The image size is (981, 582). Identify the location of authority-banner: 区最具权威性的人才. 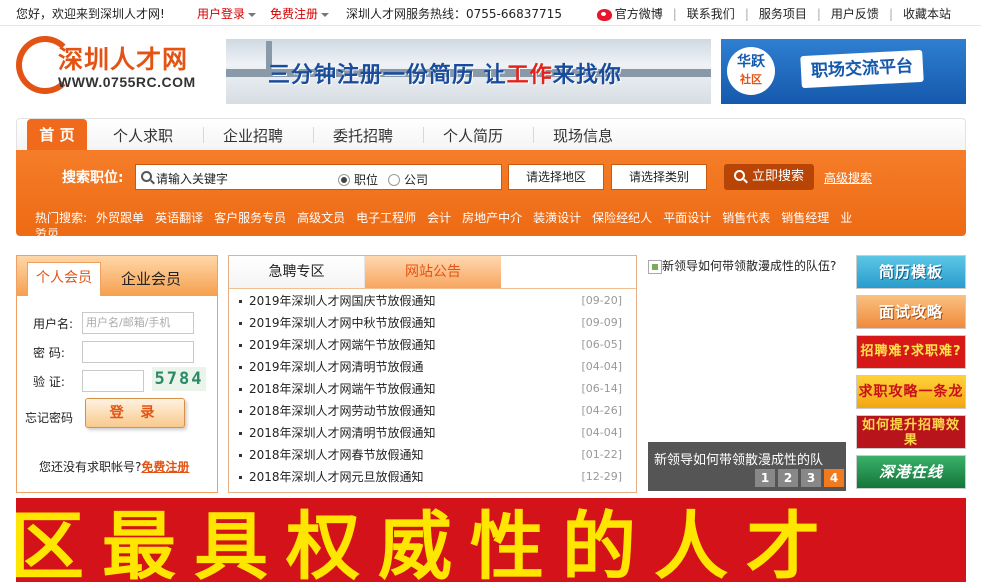
(491, 540).